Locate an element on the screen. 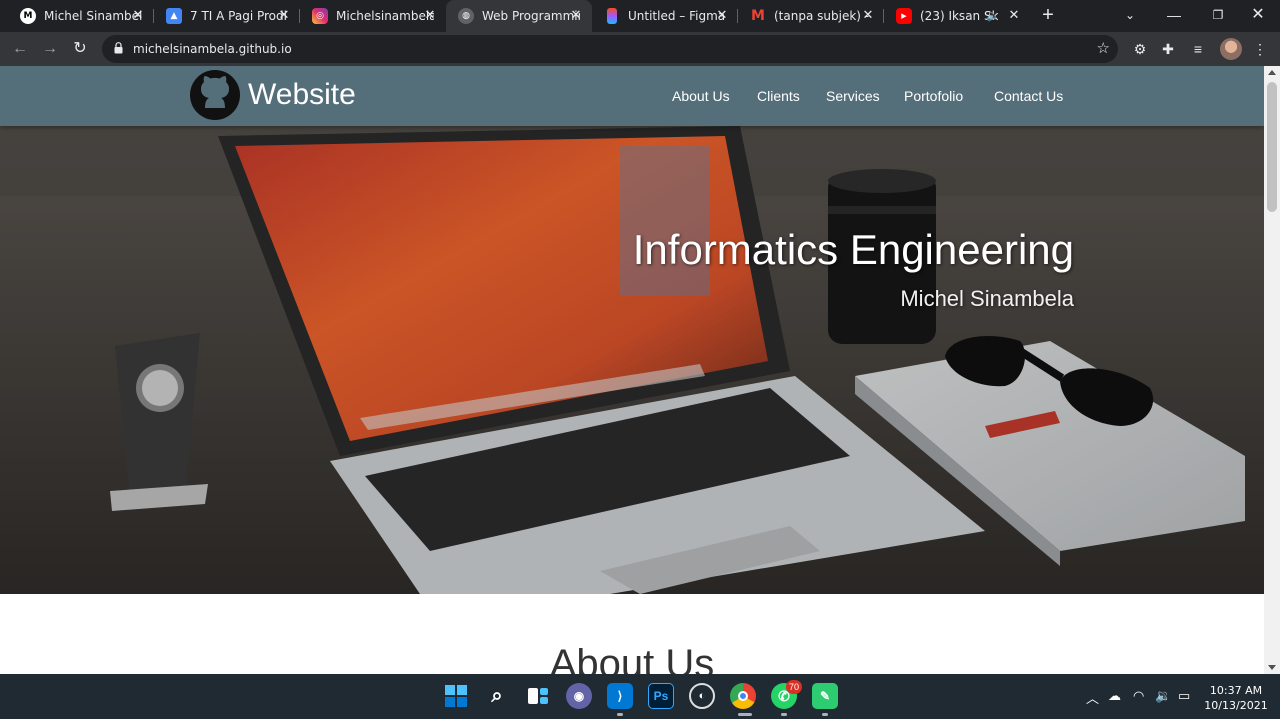  new-tab-button: + is located at coordinates (1048, 16).